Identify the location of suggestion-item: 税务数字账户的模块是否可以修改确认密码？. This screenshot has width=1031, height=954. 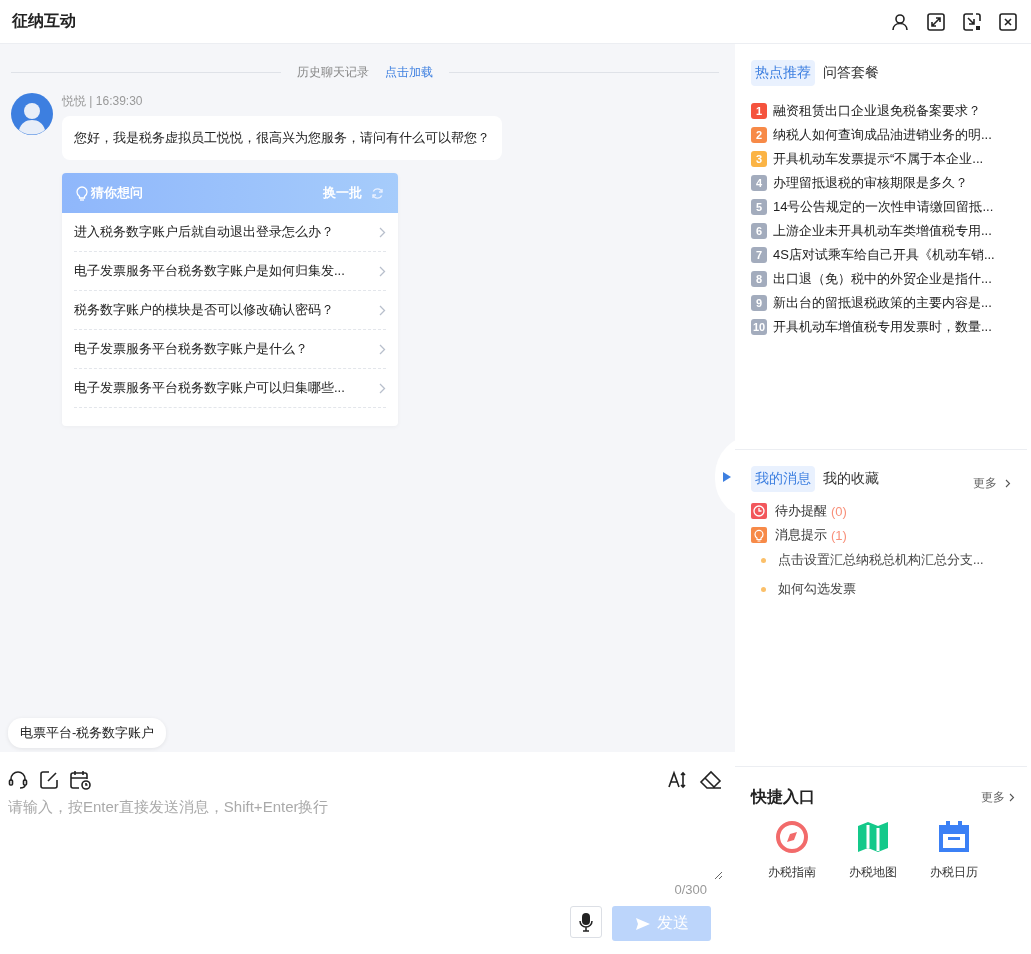
(230, 310).